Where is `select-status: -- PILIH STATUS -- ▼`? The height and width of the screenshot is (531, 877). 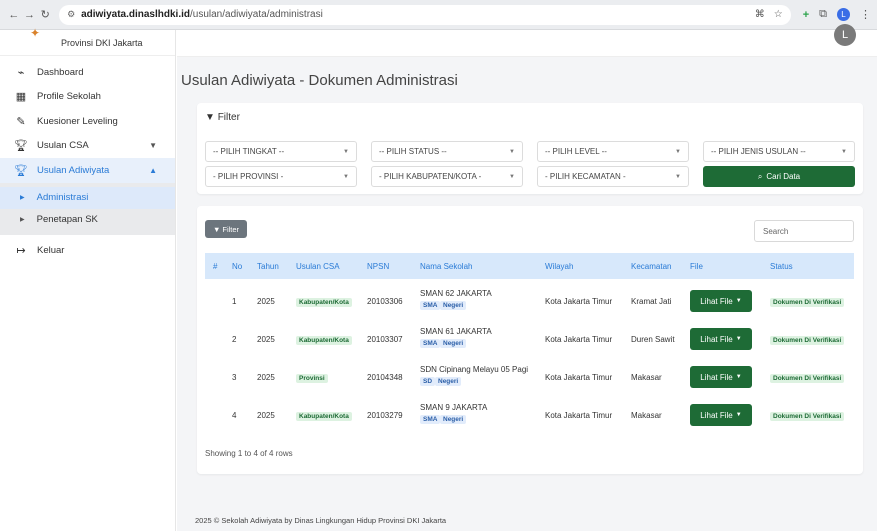
select-status: -- PILIH STATUS -- ▼ is located at coordinates (447, 151).